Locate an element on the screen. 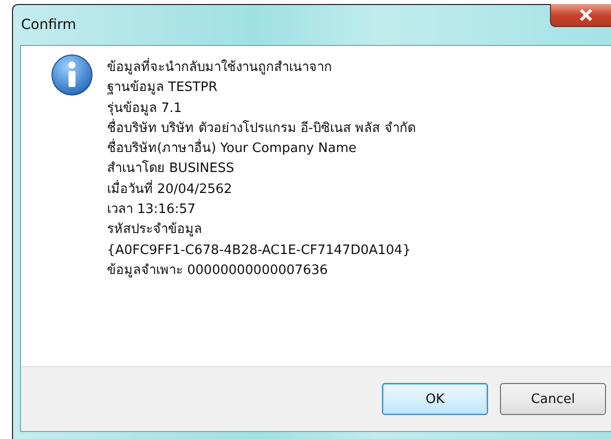  close-icon is located at coordinates (586, 15).